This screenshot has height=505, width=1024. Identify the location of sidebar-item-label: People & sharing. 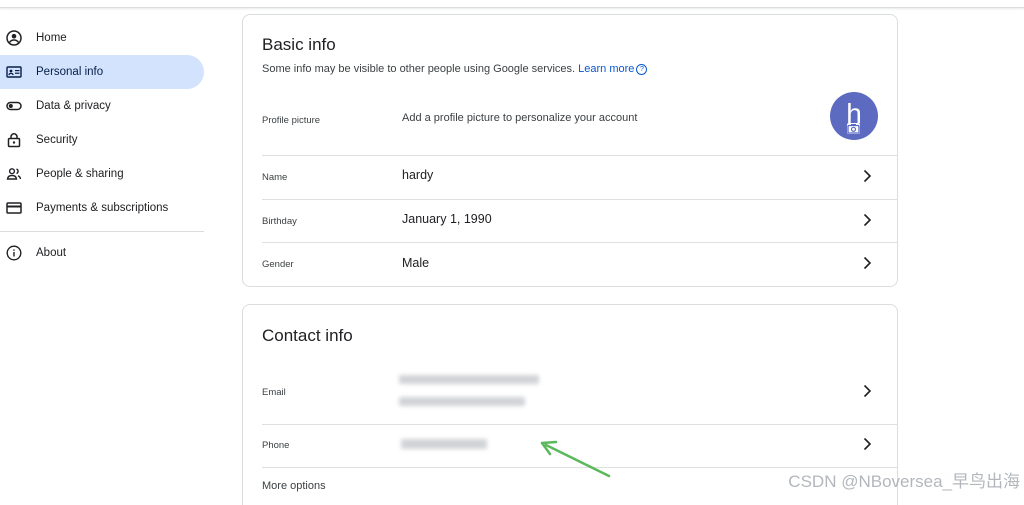
(80, 174).